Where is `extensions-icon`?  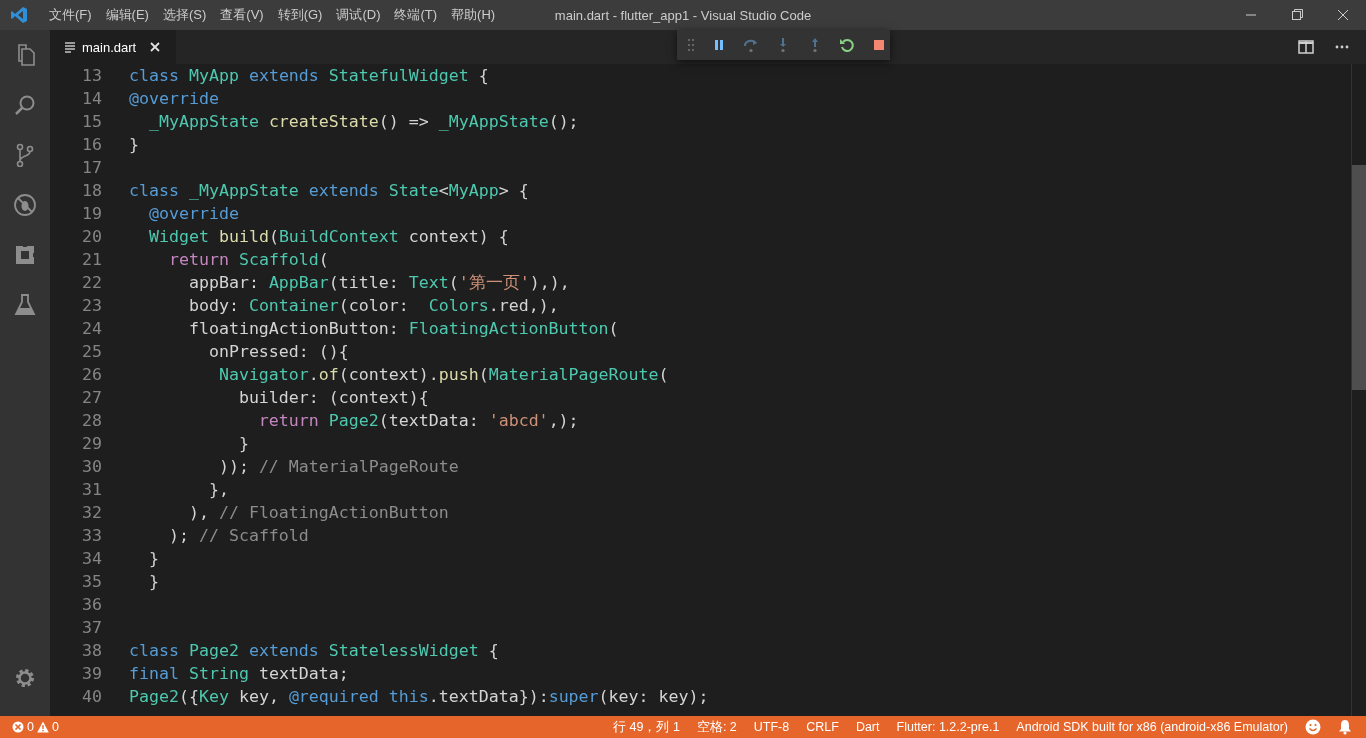 extensions-icon is located at coordinates (25, 255).